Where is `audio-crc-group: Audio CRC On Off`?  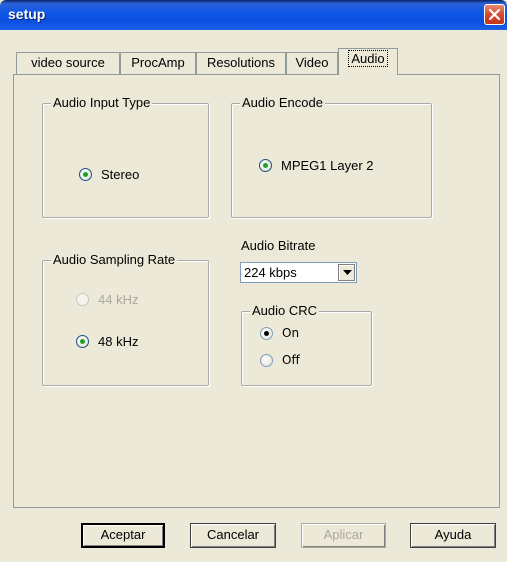
audio-crc-group: Audio CRC On Off is located at coordinates (306, 344).